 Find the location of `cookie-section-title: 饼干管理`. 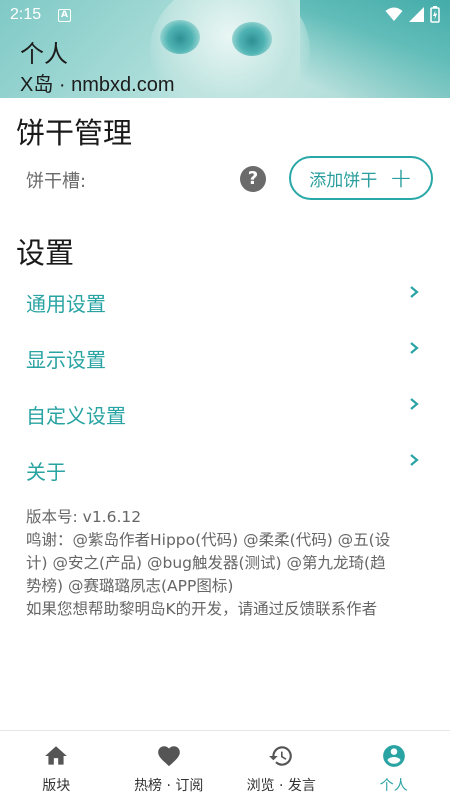

cookie-section-title: 饼干管理 is located at coordinates (74, 131).